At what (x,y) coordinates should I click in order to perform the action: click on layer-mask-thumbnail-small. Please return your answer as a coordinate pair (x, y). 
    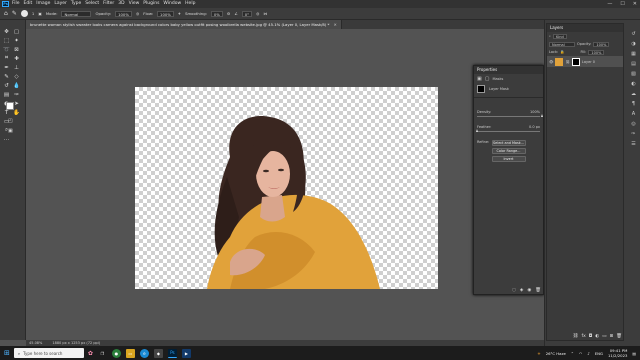
    Looking at the image, I should click on (575, 61).